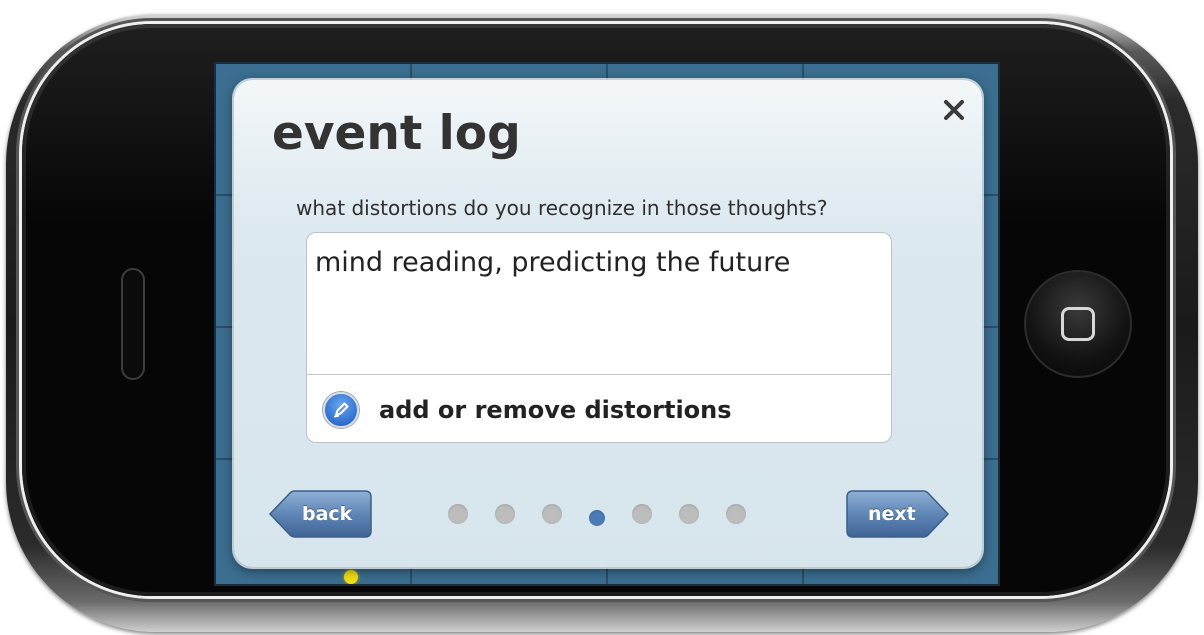 Image resolution: width=1204 pixels, height=635 pixels. I want to click on earpiece-speaker, so click(133, 324).